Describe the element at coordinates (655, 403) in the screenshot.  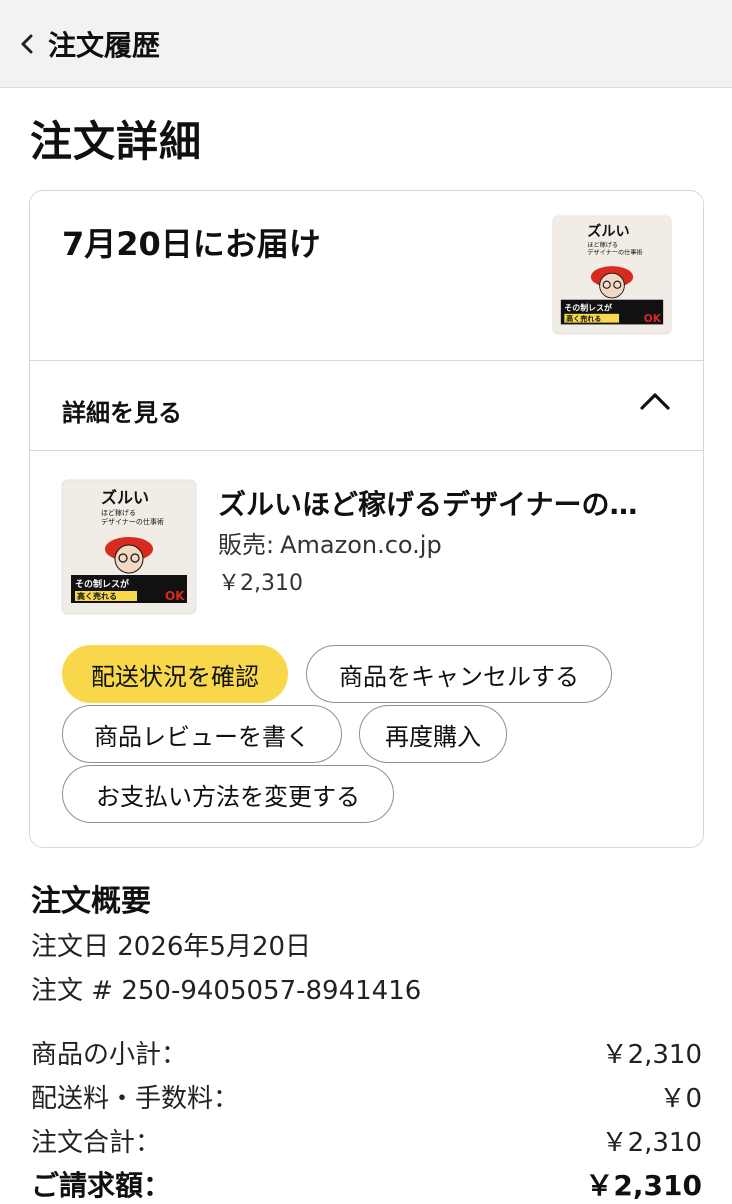
I see `chevron-up-icon` at that location.